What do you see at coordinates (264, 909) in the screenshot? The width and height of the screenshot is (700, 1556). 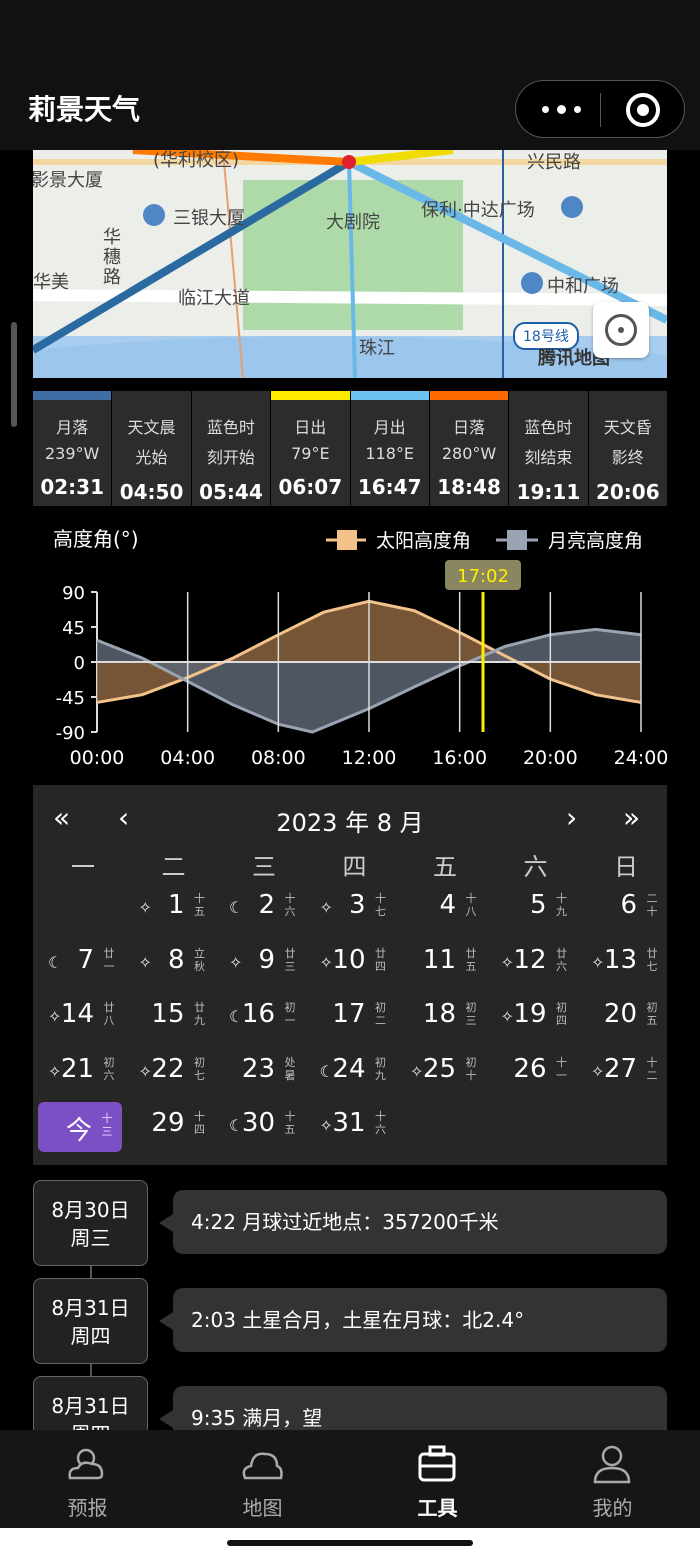 I see `calendar-day: ☾ 2 十六` at bounding box center [264, 909].